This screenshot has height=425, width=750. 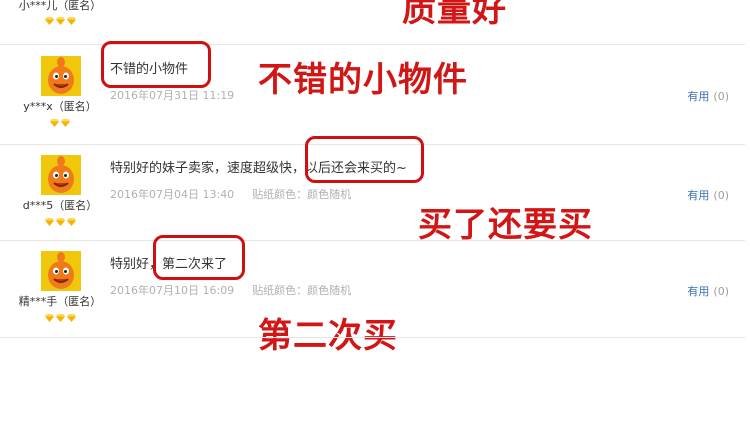 What do you see at coordinates (505, 225) in the screenshot?
I see `annotation-label: 买了还要买` at bounding box center [505, 225].